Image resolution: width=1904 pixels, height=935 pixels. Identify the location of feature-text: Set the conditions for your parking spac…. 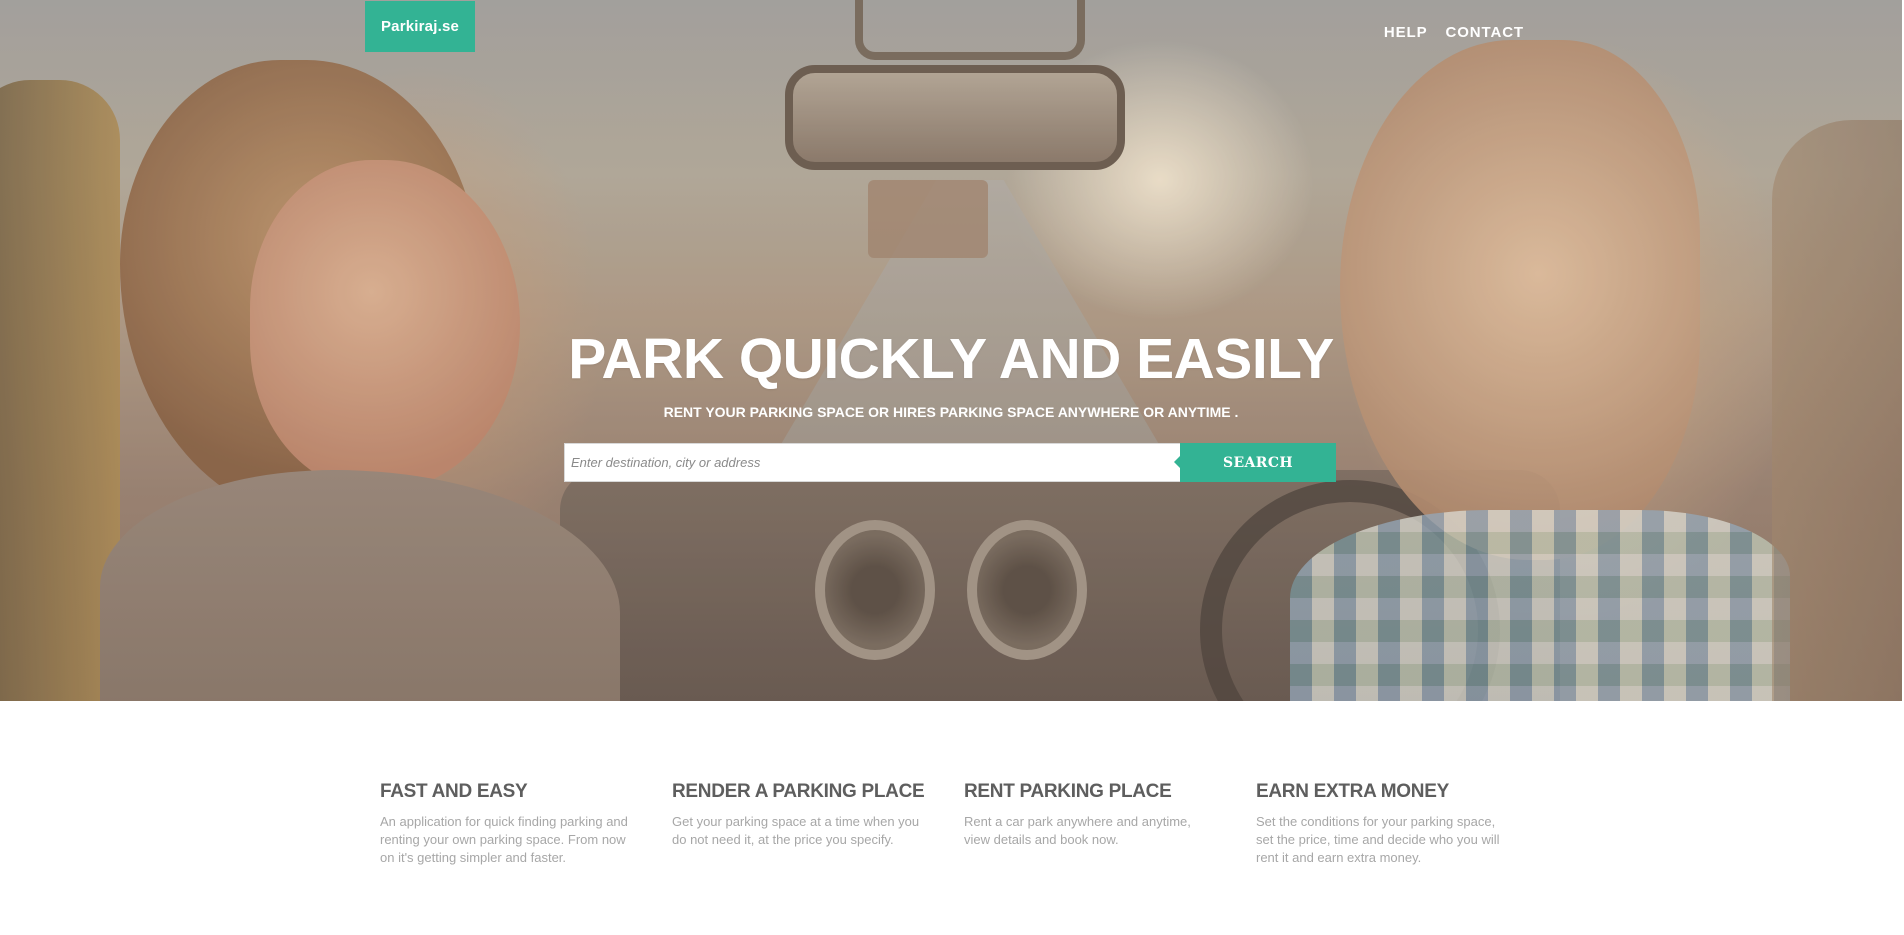
(1378, 839).